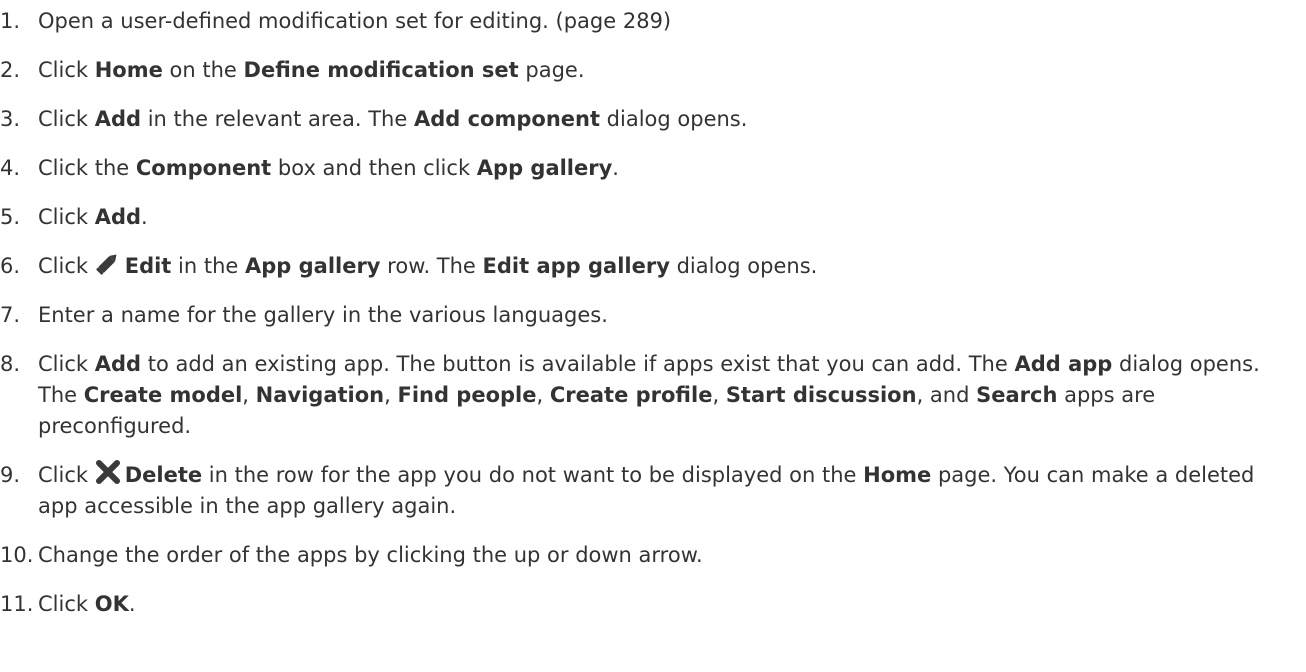 This screenshot has width=1306, height=672. Describe the element at coordinates (467, 395) in the screenshot. I see `ui-term: Find people` at that location.